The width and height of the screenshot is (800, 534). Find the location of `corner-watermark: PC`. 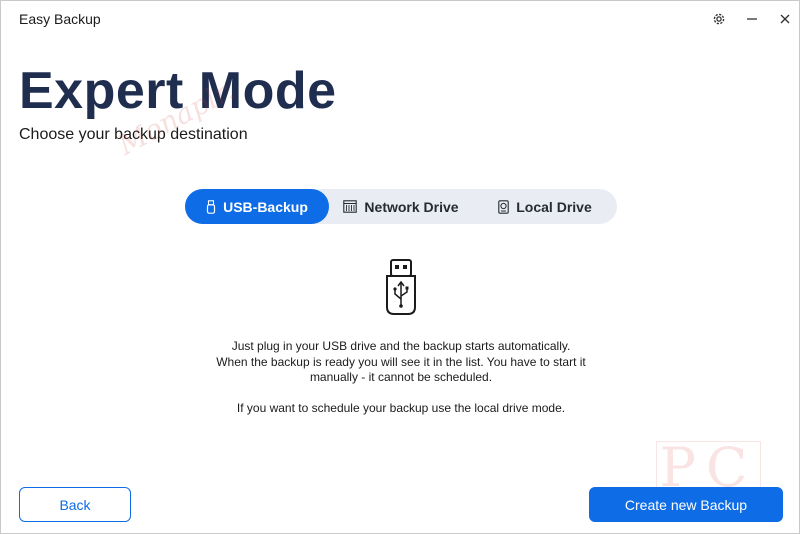

corner-watermark: PC is located at coordinates (708, 468).